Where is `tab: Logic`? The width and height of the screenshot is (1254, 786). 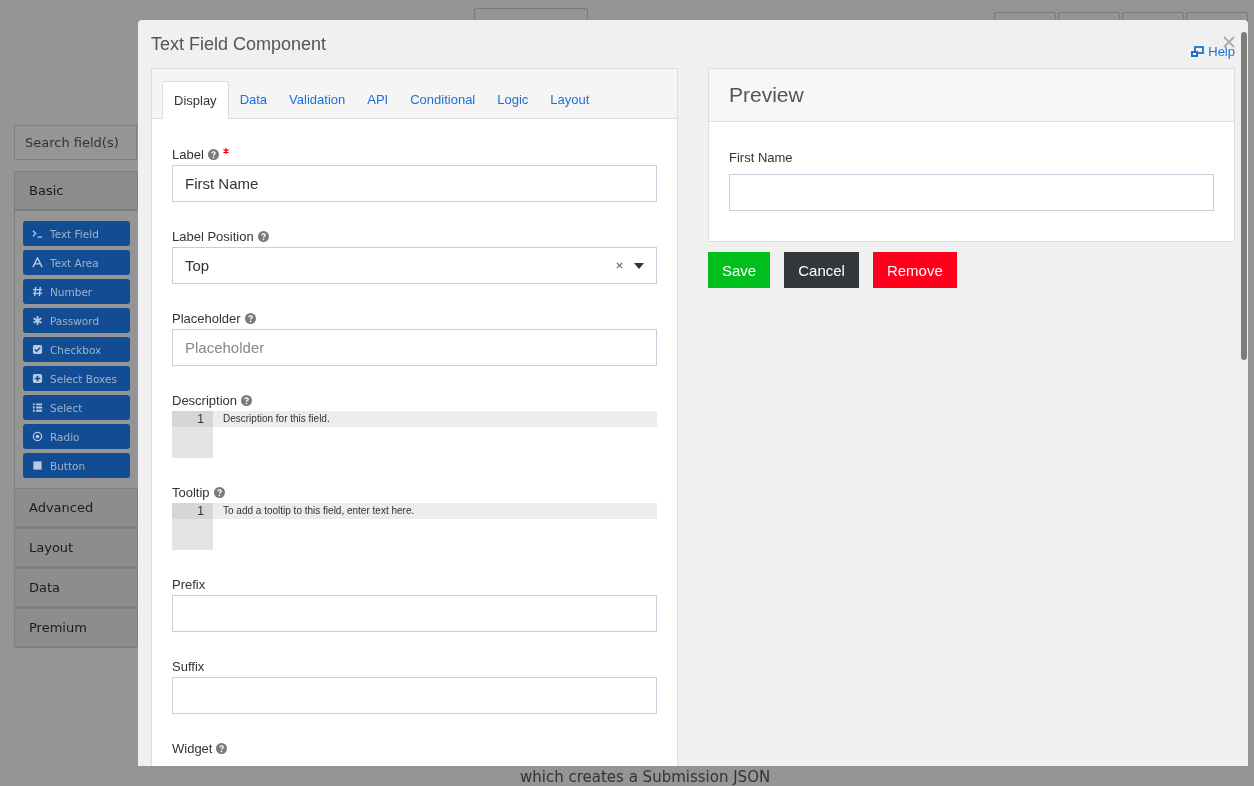
tab: Logic is located at coordinates (513, 99).